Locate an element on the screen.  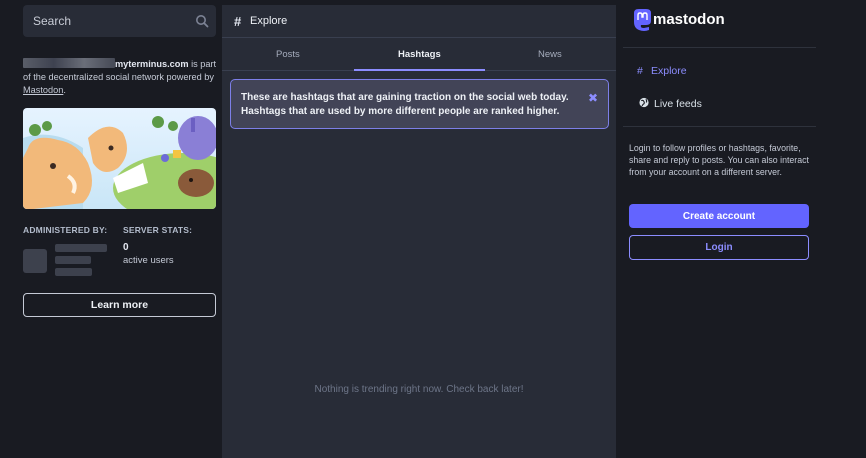
globe-icon is located at coordinates (644, 102).